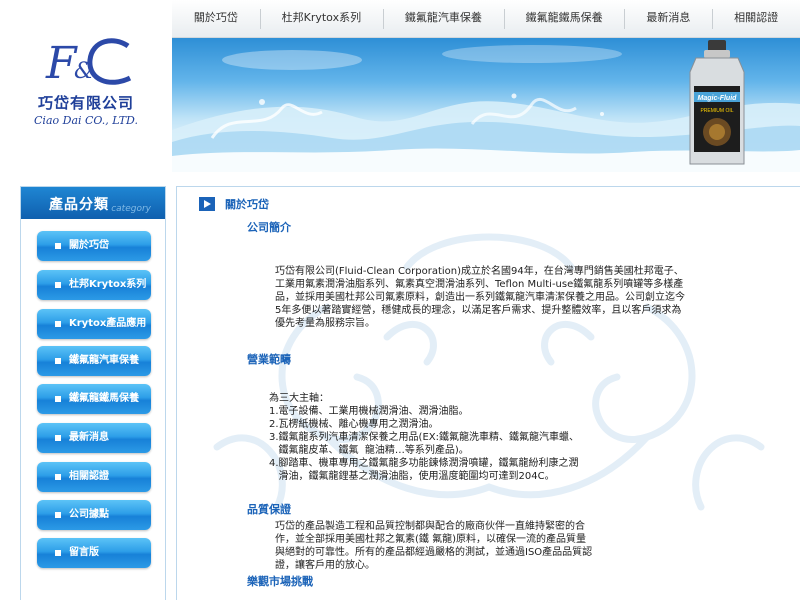  Describe the element at coordinates (269, 359) in the screenshot. I see `section-title-business: 營業範疇` at that location.